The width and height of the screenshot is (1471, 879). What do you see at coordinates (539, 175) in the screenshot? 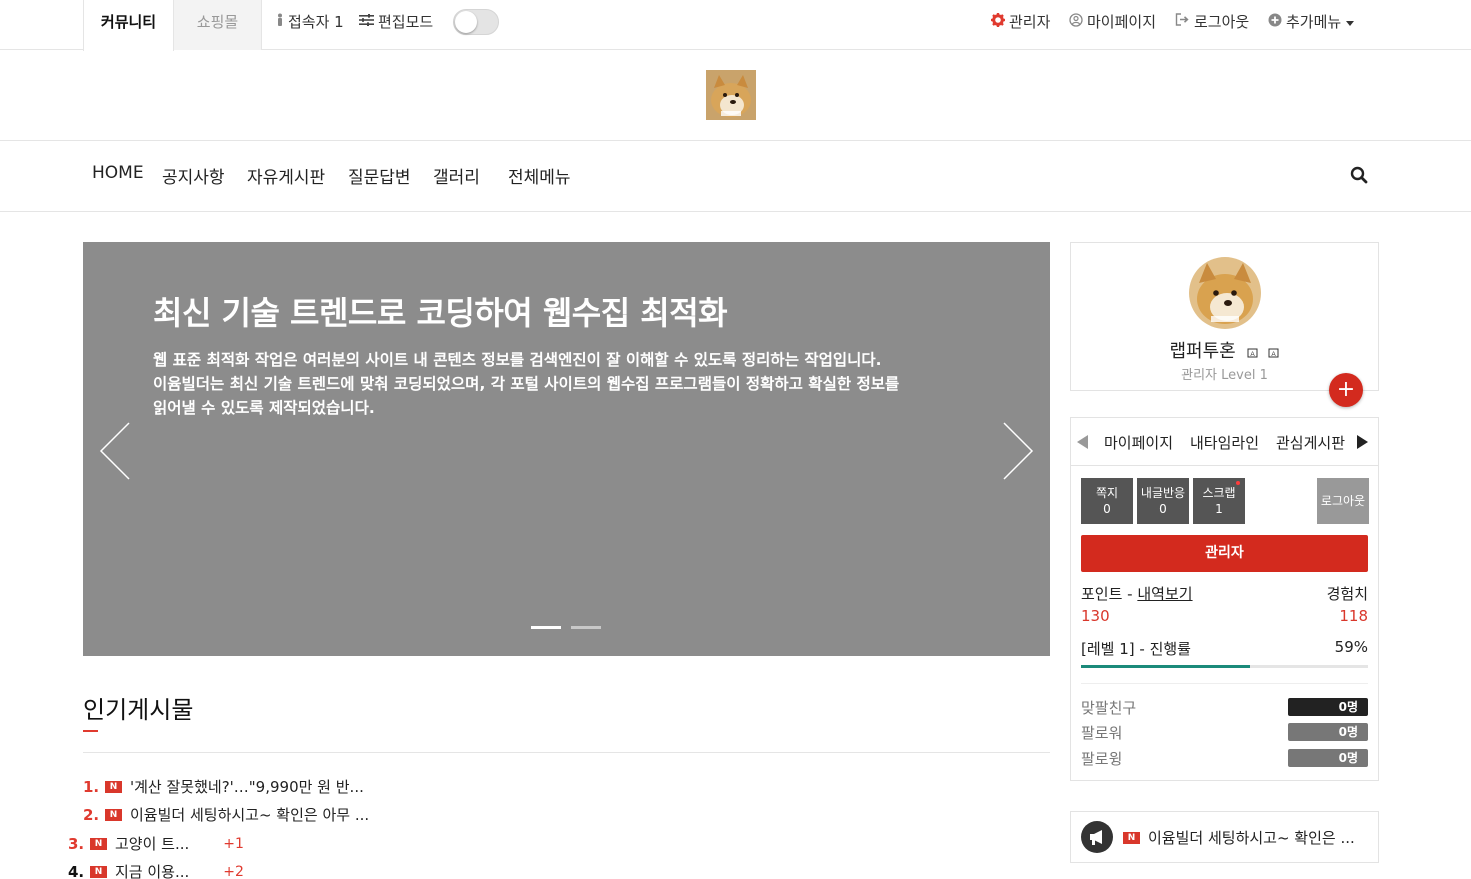
I see `nav-all-menu: 전체메뉴` at bounding box center [539, 175].